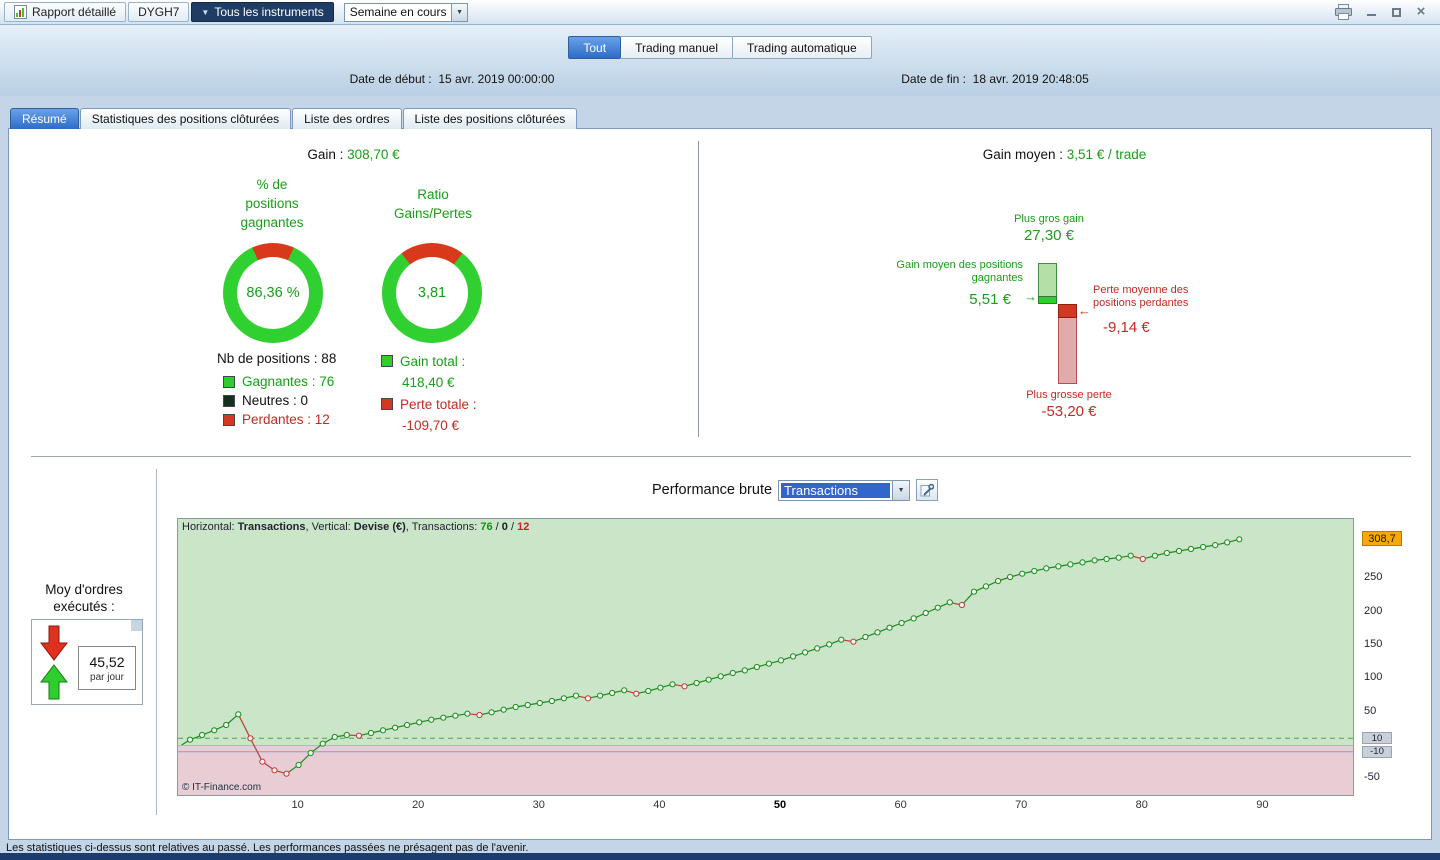 The height and width of the screenshot is (860, 1440). Describe the element at coordinates (185, 118) in the screenshot. I see `tab-statistiques: Statistiques des positions clôturées` at that location.